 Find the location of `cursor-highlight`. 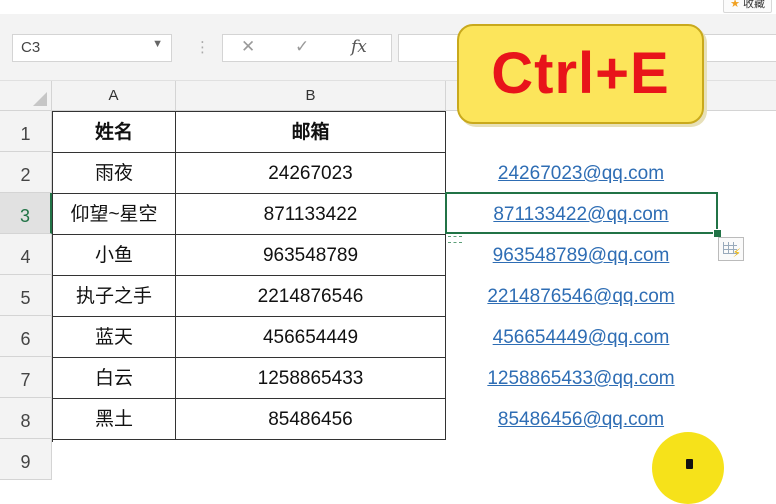

cursor-highlight is located at coordinates (688, 468).